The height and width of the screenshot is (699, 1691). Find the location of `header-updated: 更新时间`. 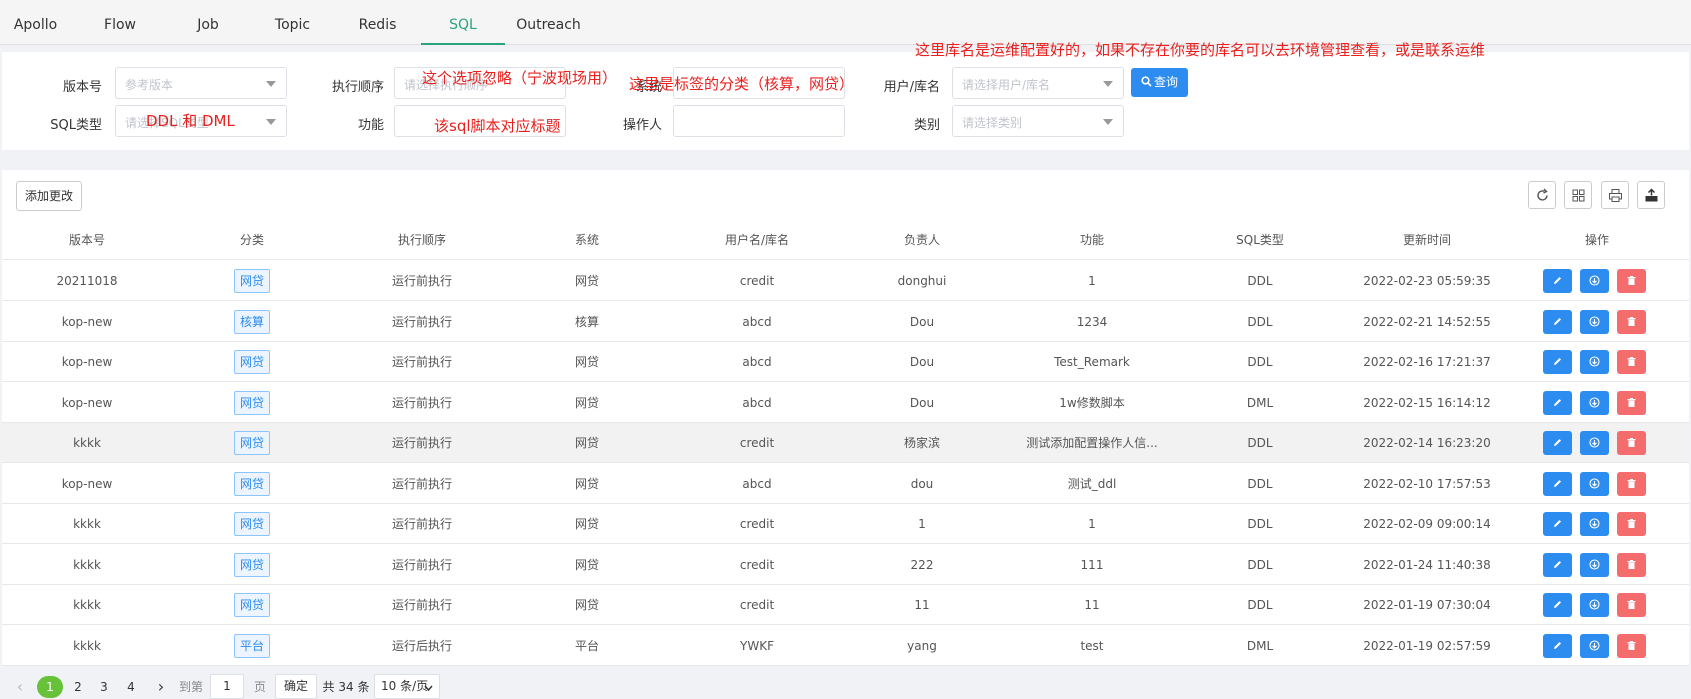

header-updated: 更新时间 is located at coordinates (1427, 240).